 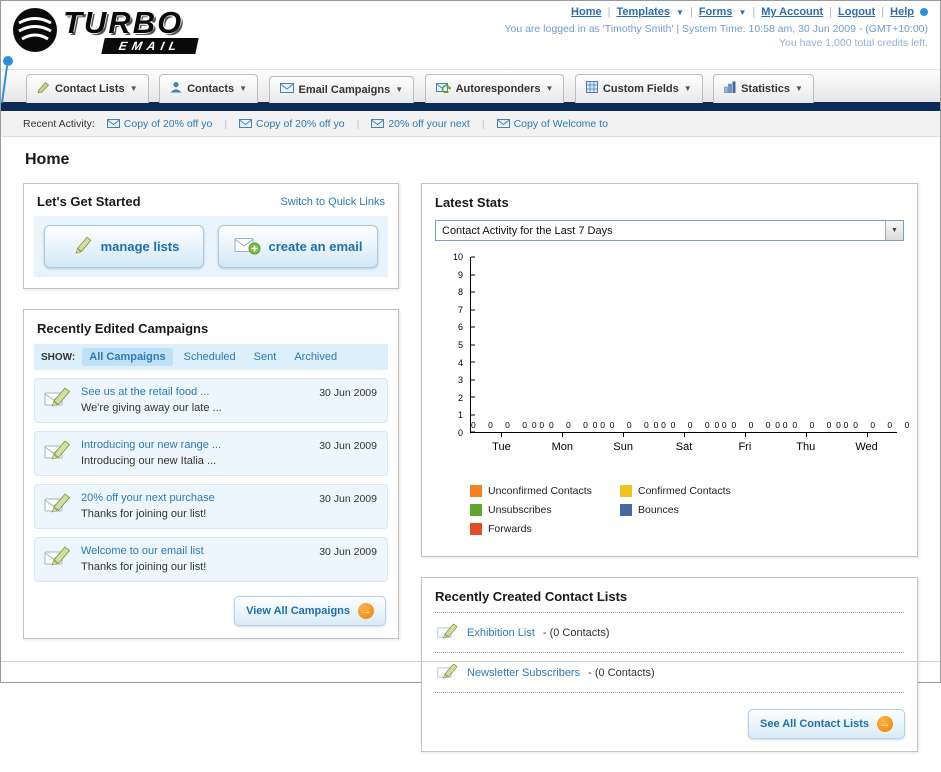 I want to click on recent-activity-item: 20% off your next, so click(x=420, y=124).